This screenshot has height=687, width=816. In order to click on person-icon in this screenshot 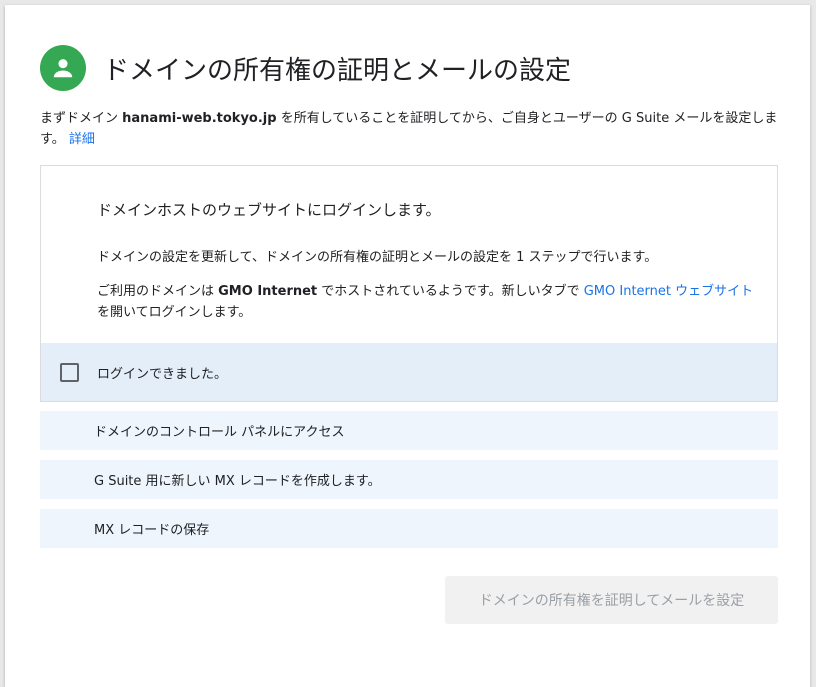, I will do `click(63, 68)`.